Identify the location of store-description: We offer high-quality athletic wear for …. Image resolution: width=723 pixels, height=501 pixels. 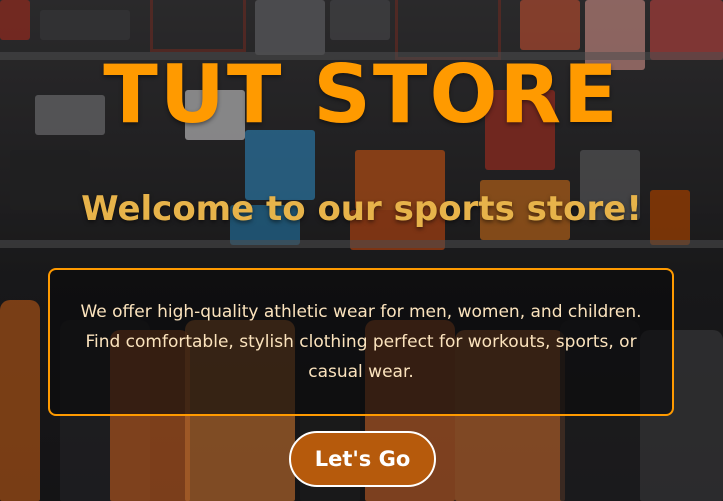
(361, 342).